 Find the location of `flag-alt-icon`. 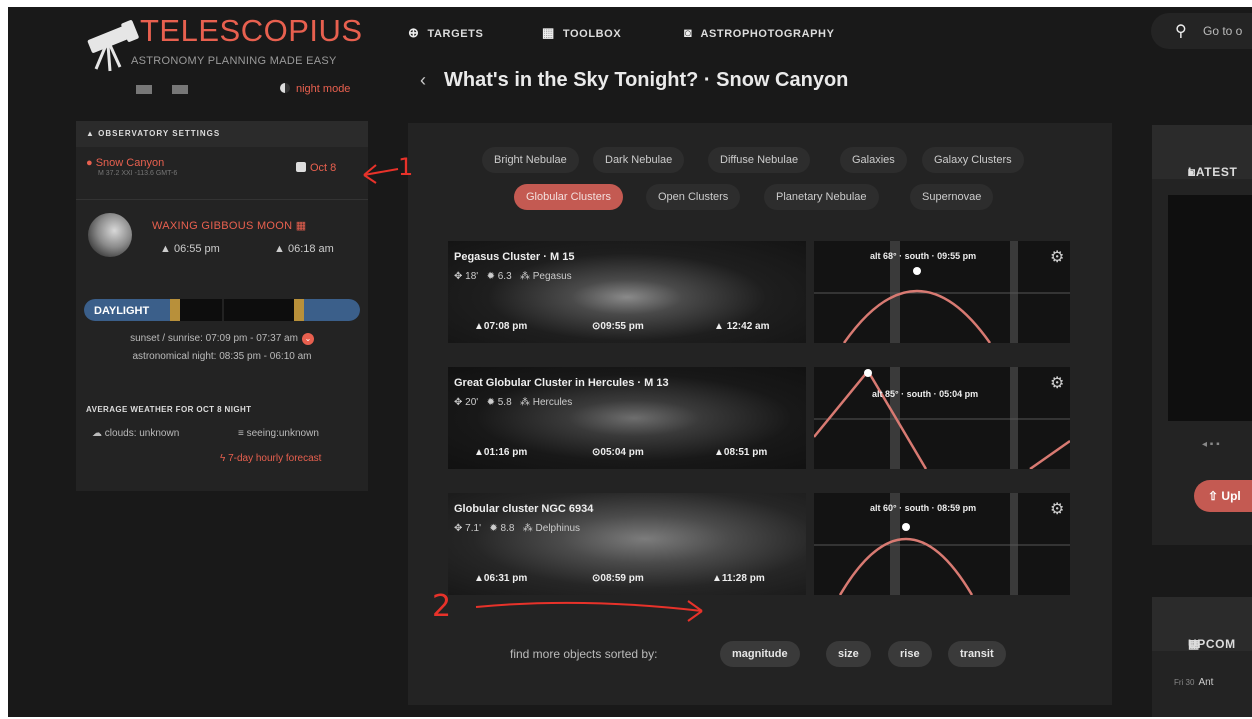

flag-alt-icon is located at coordinates (180, 89).